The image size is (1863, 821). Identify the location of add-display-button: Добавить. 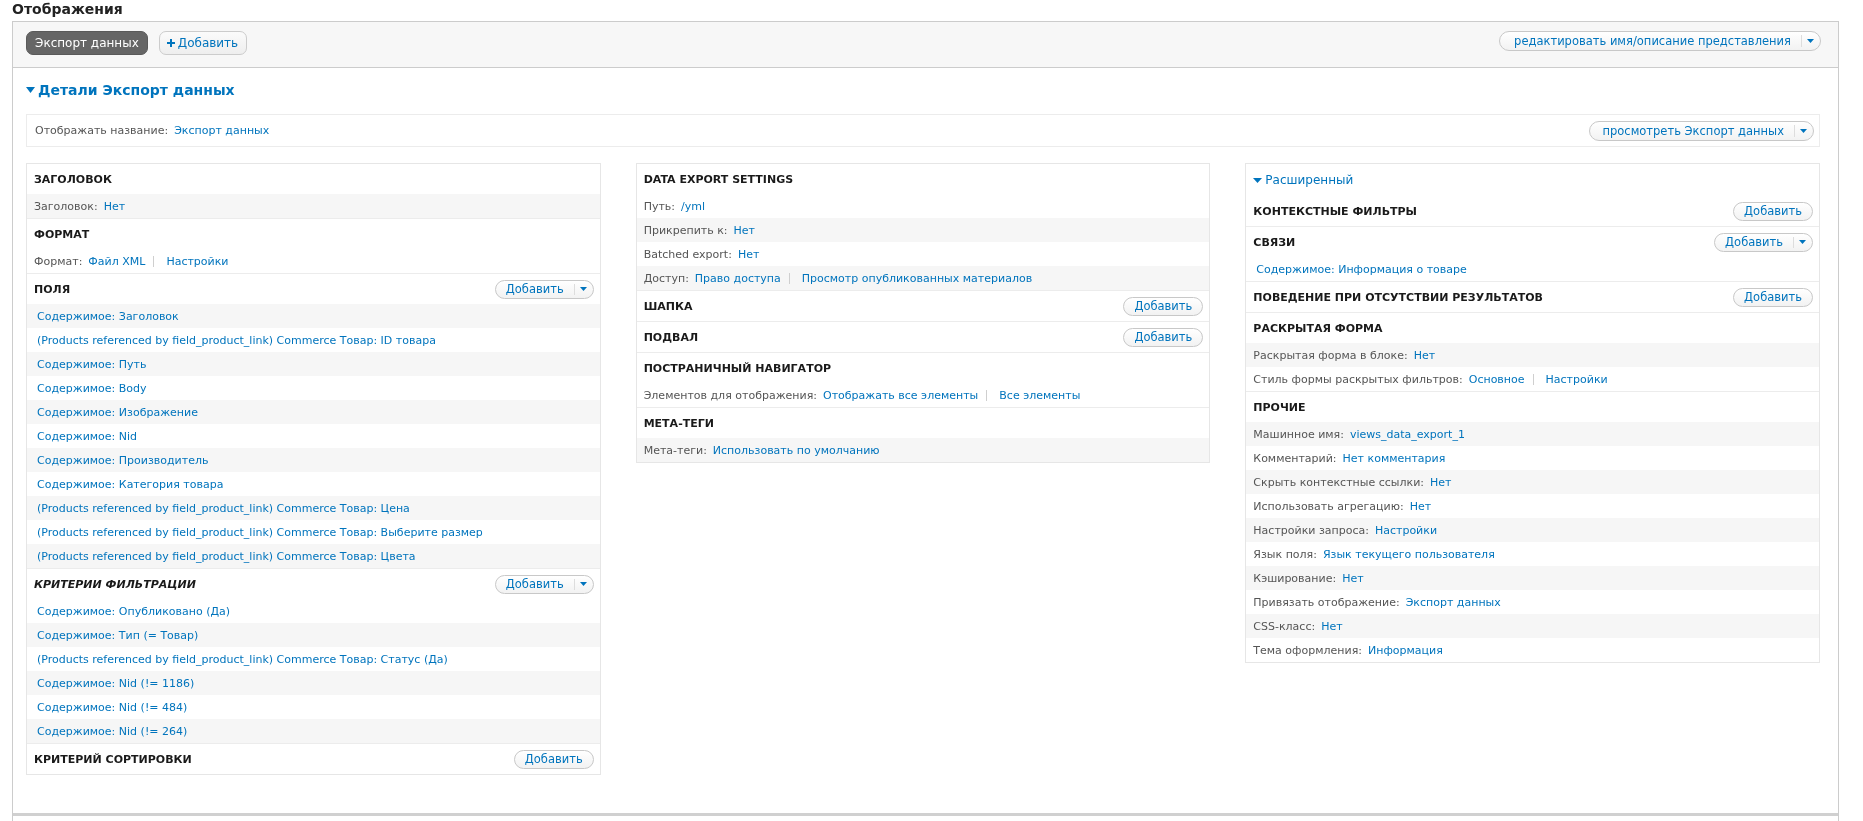
(203, 43).